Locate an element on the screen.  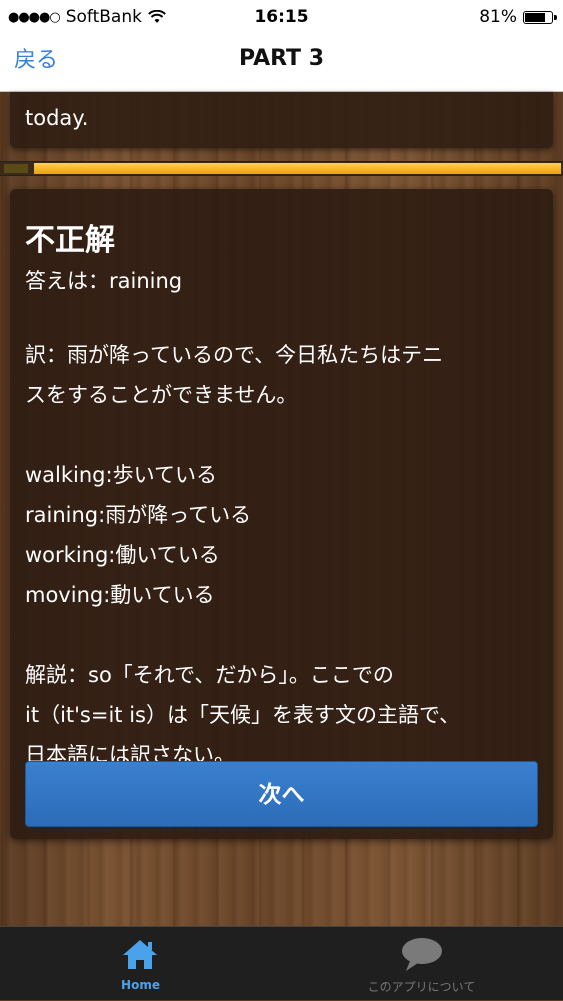
tab-about: このアプリについて is located at coordinates (421, 964).